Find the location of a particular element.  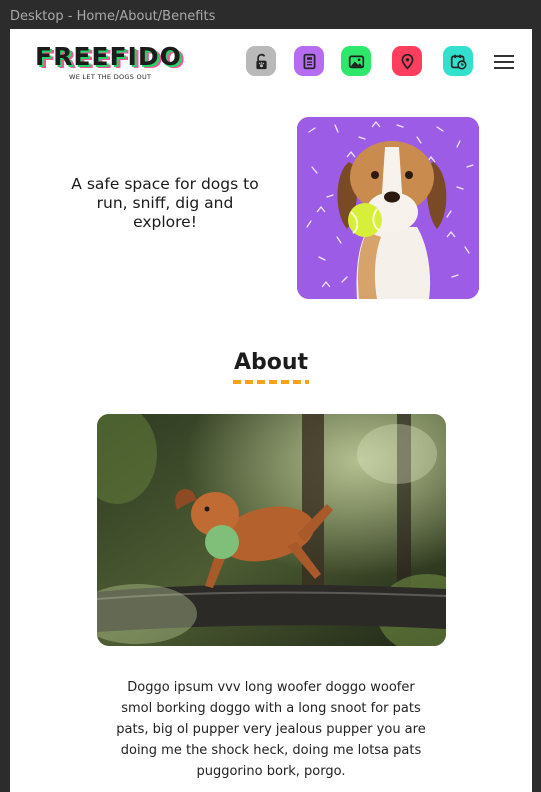

logo-text: FREEFIDO is located at coordinates (108, 56).